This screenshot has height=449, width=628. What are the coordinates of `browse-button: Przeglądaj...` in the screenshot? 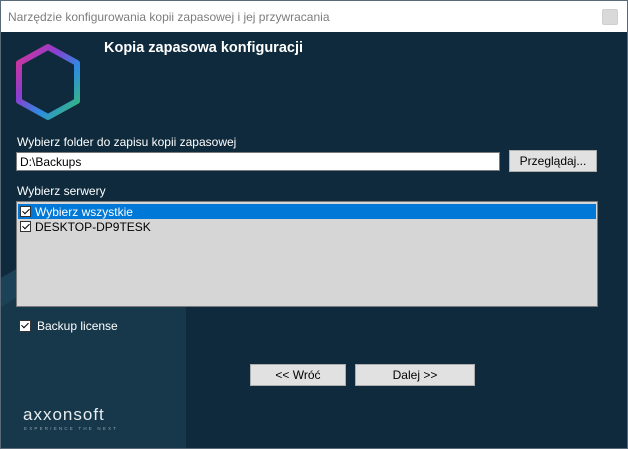 It's located at (553, 161).